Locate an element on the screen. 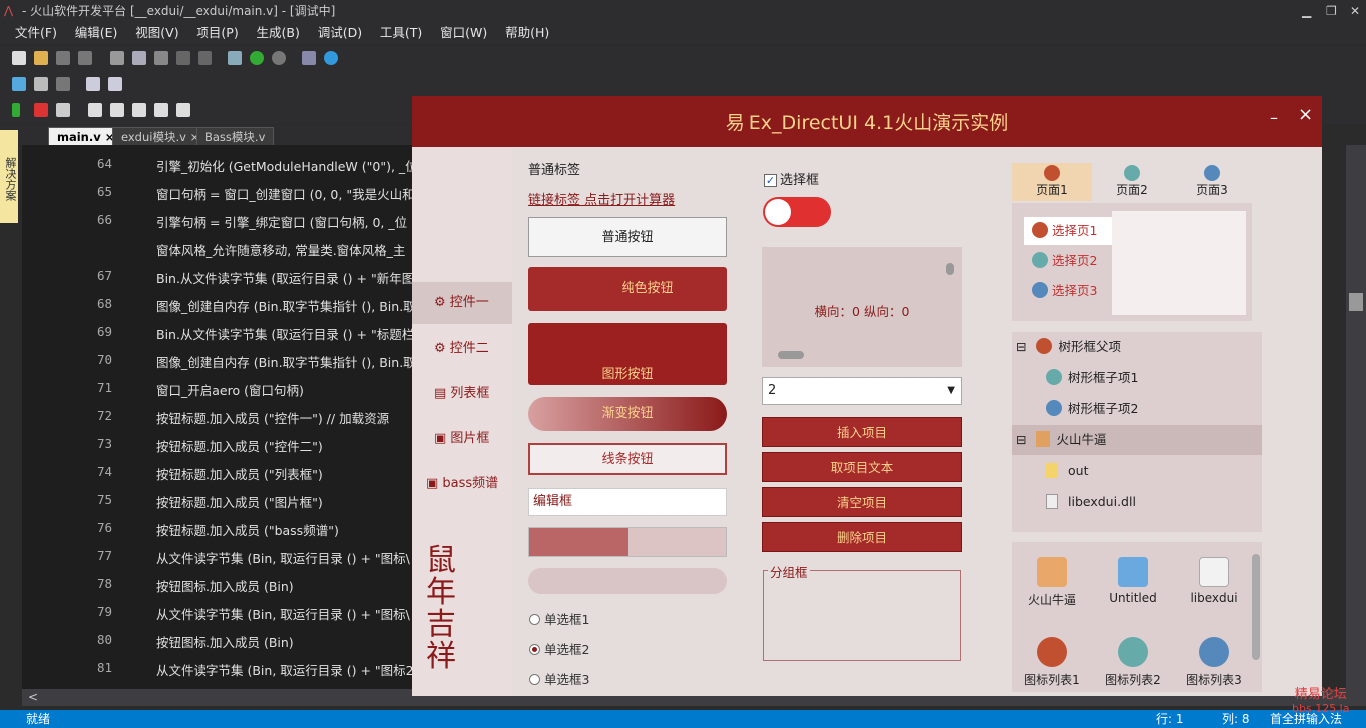 Image resolution: width=1366 pixels, height=728 pixels. plain-button: 普通按钮 is located at coordinates (627, 237).